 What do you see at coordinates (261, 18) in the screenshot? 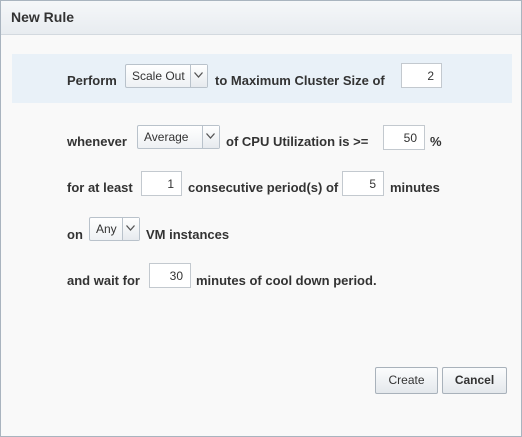
I see `dialog-titlebar: New Rule` at bounding box center [261, 18].